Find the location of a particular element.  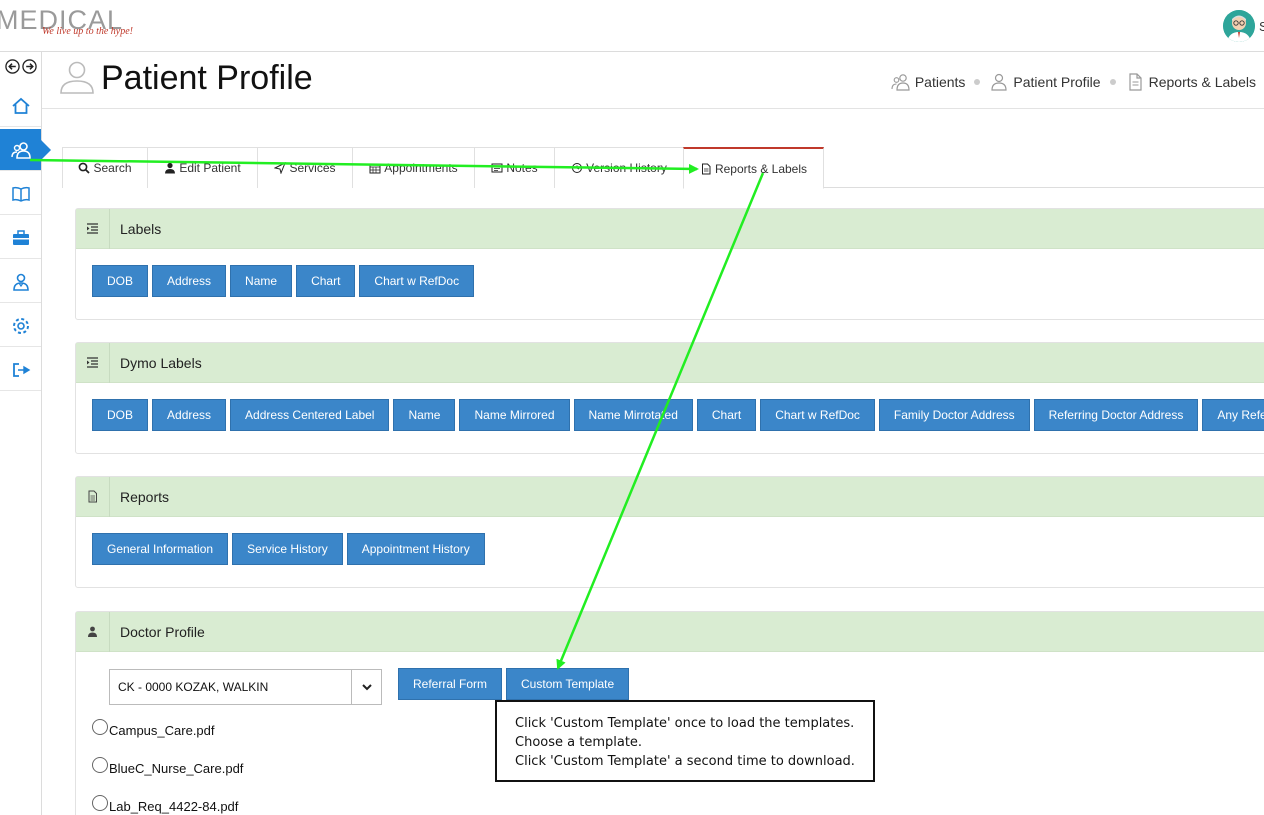

labels-button-row: DOB Address Name Chart Chart w RefDoc is located at coordinates (283, 281).